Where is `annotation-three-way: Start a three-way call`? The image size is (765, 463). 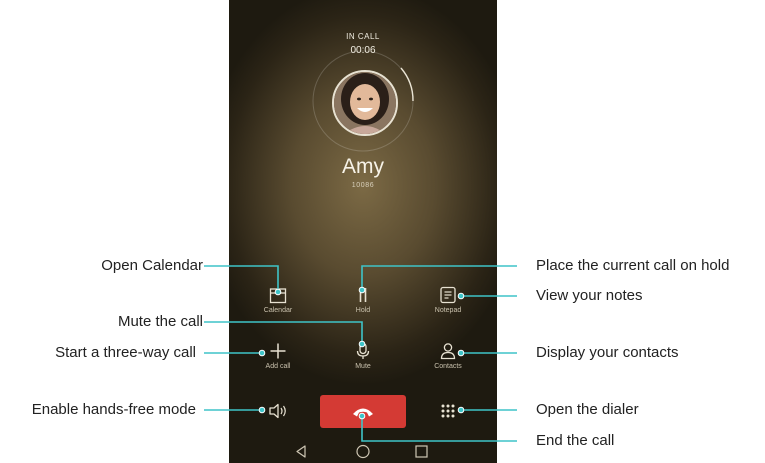
annotation-three-way: Start a three-way call is located at coordinates (125, 352).